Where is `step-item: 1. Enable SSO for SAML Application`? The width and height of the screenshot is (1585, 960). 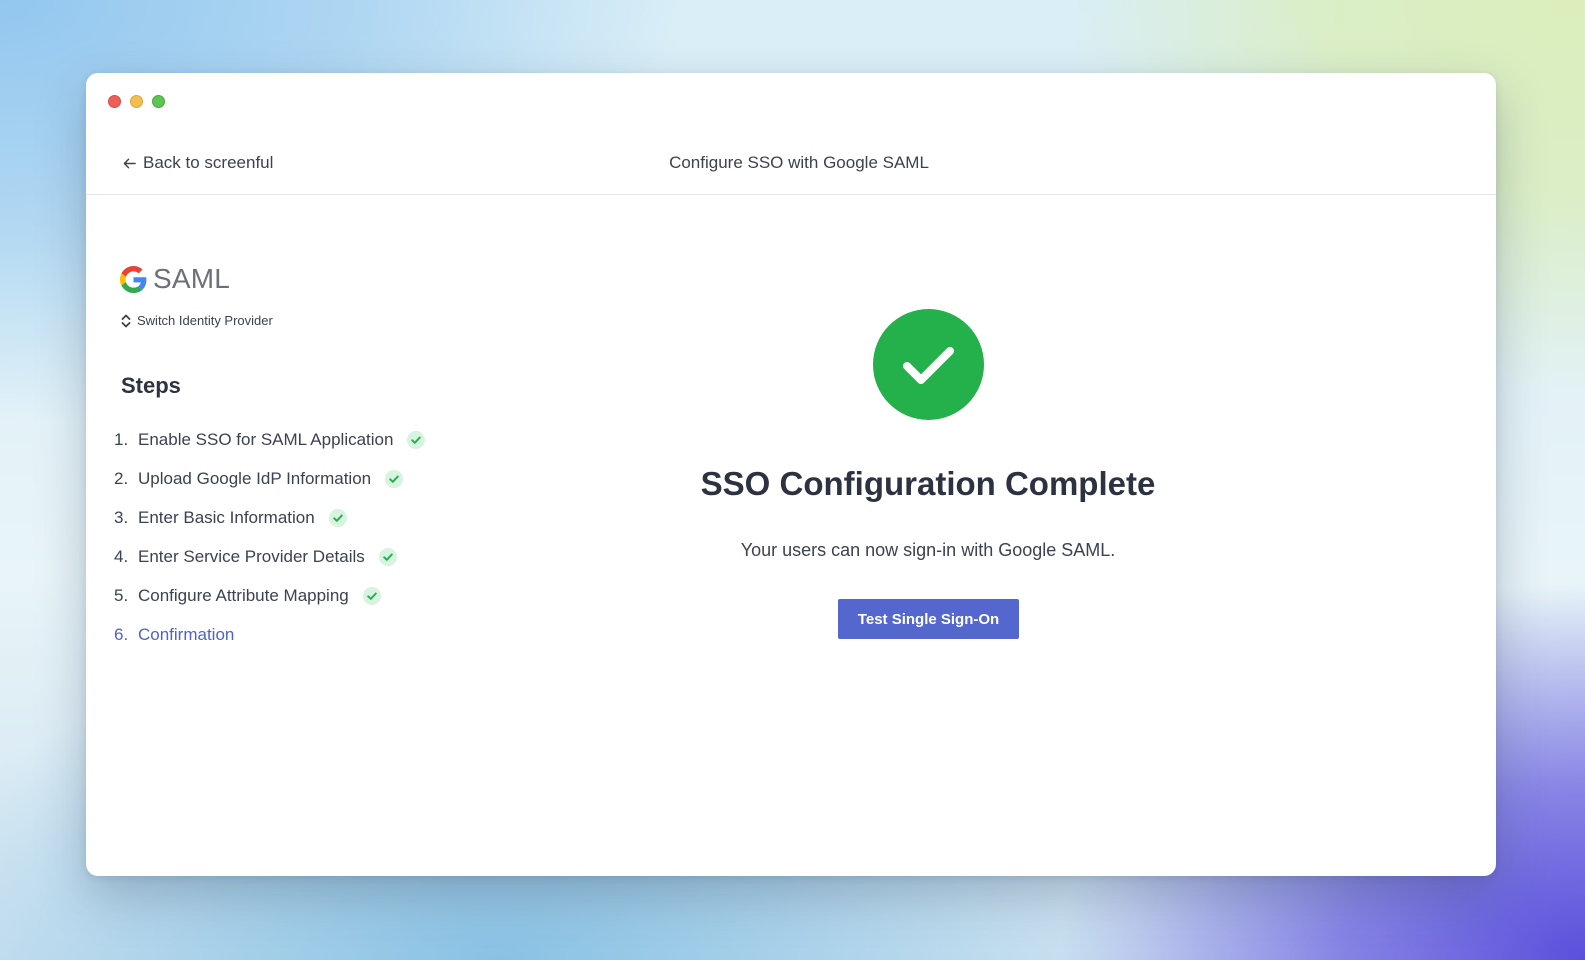
step-item: 1. Enable SSO for SAML Application is located at coordinates (270, 439).